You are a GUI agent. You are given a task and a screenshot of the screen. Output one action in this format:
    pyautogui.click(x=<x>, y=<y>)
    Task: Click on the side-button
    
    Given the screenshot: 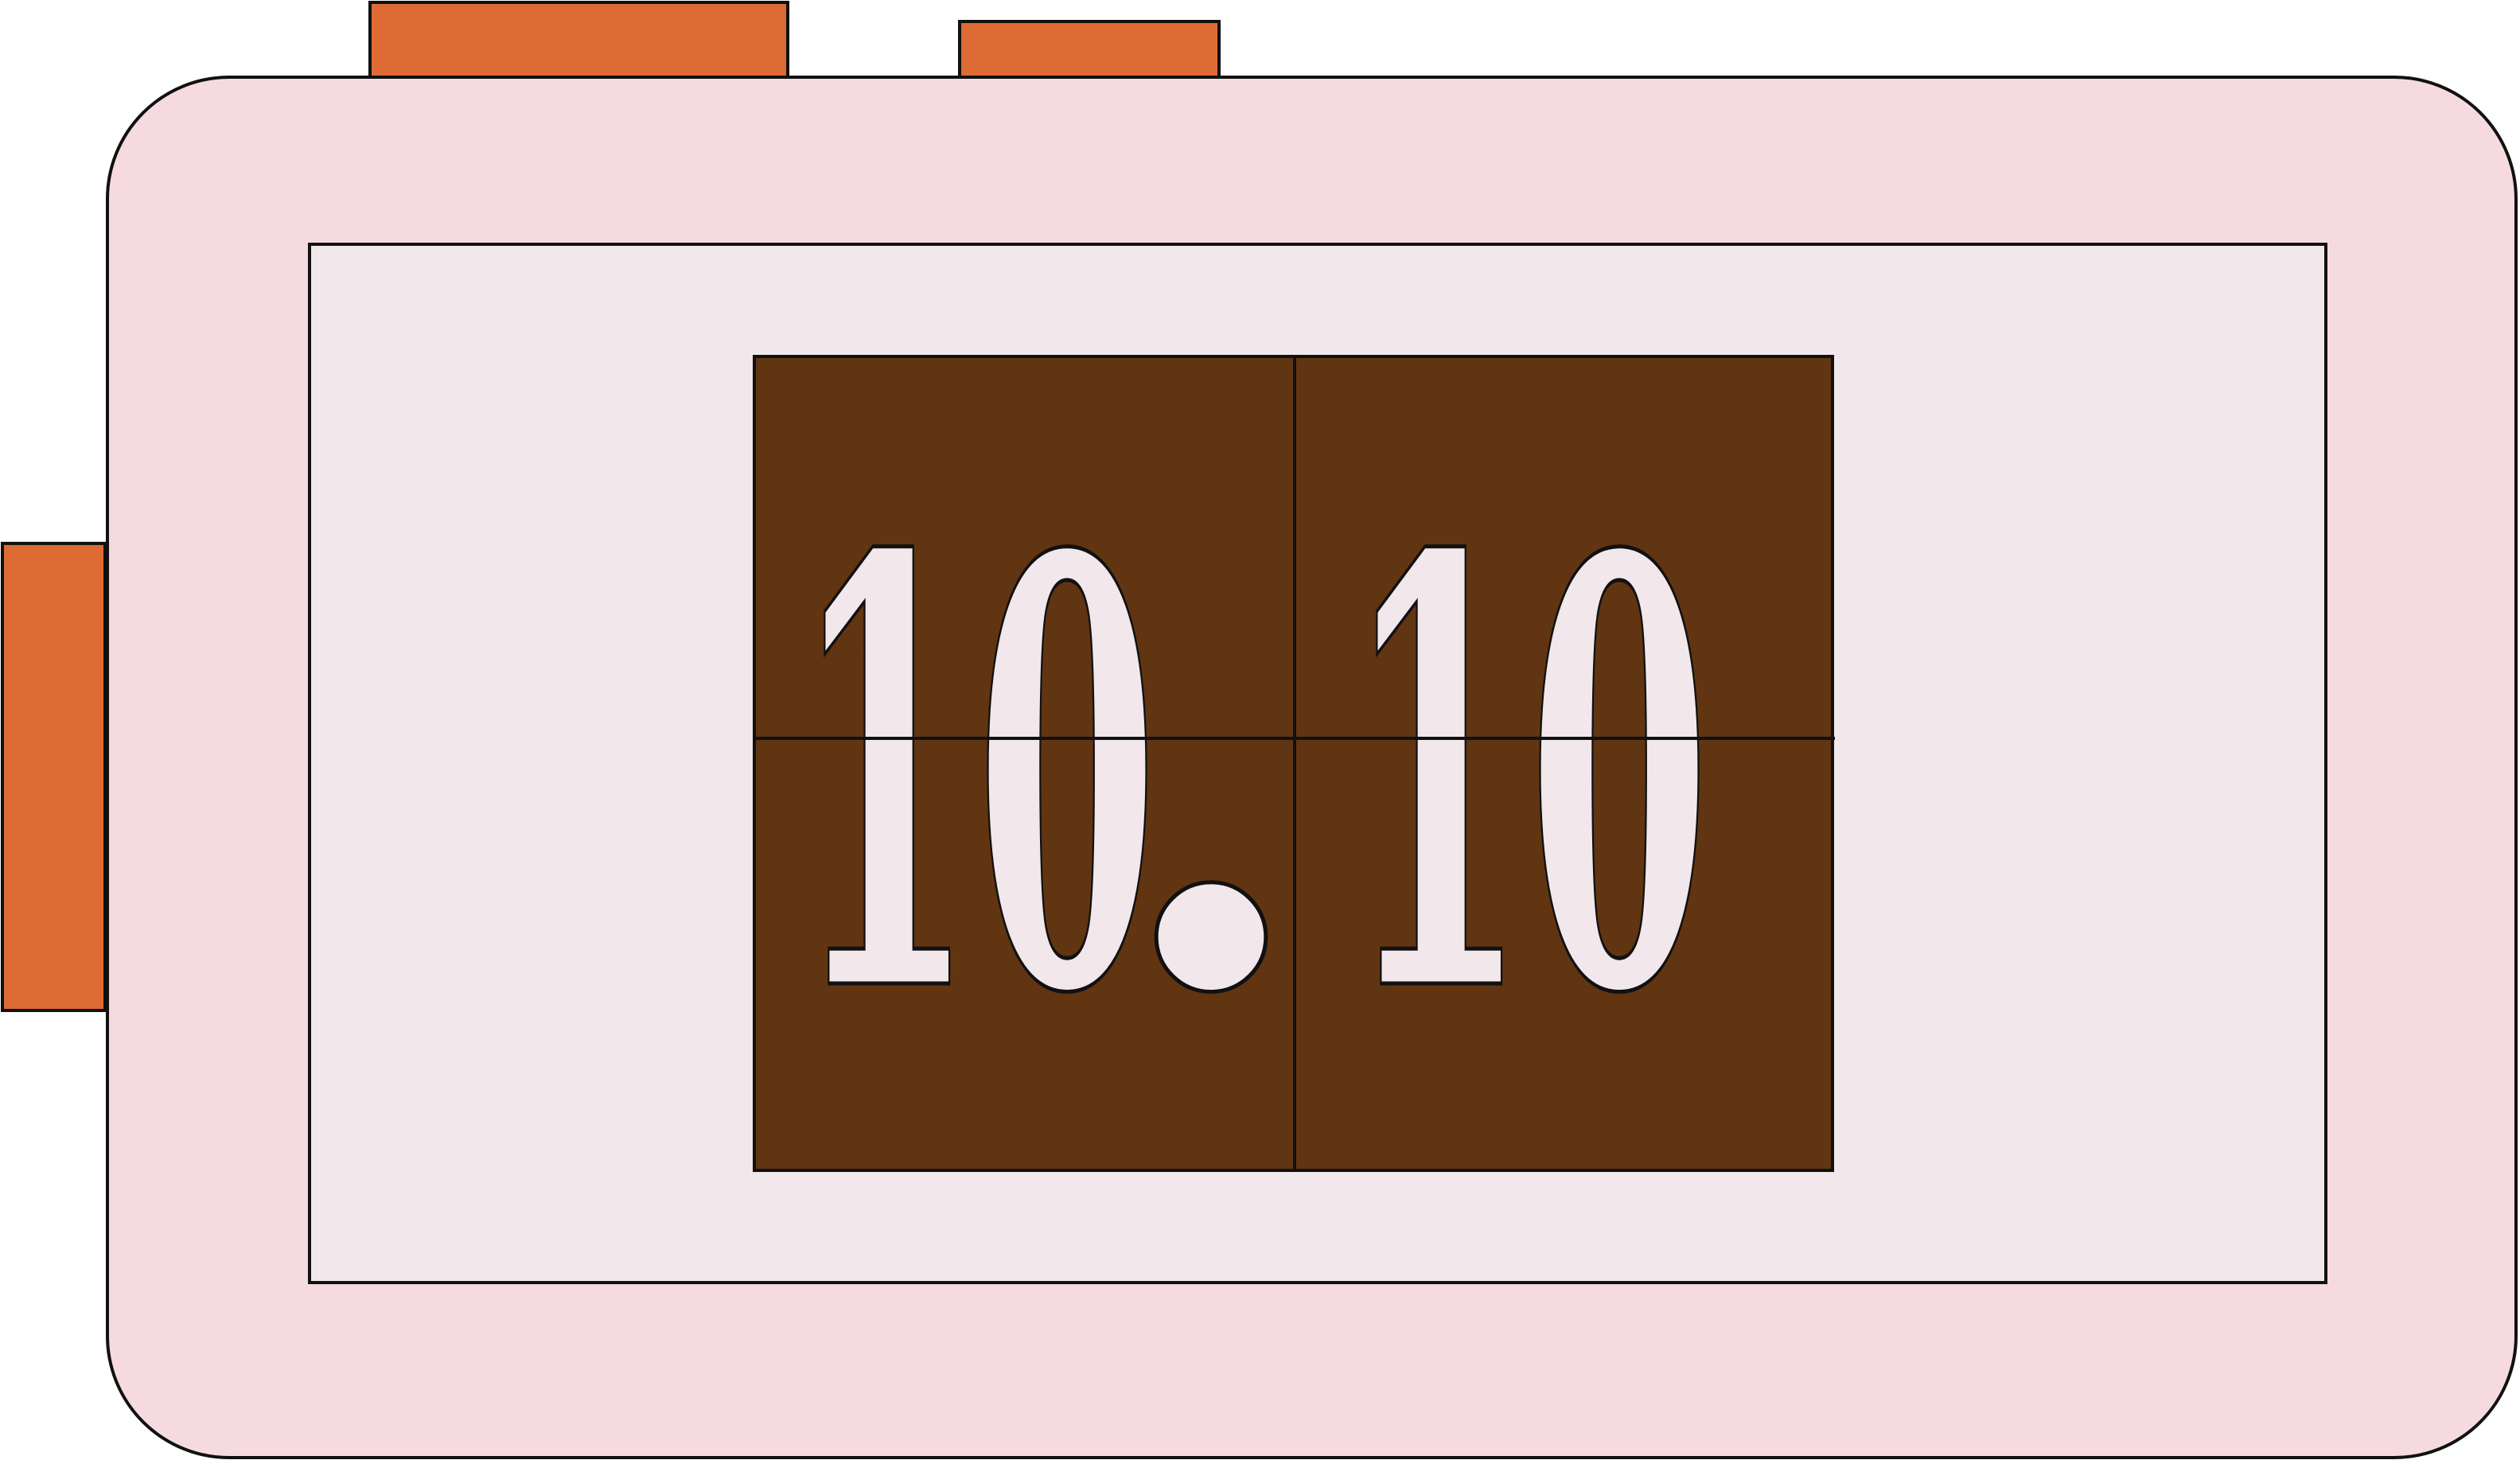 What is the action you would take?
    pyautogui.click(x=54, y=777)
    